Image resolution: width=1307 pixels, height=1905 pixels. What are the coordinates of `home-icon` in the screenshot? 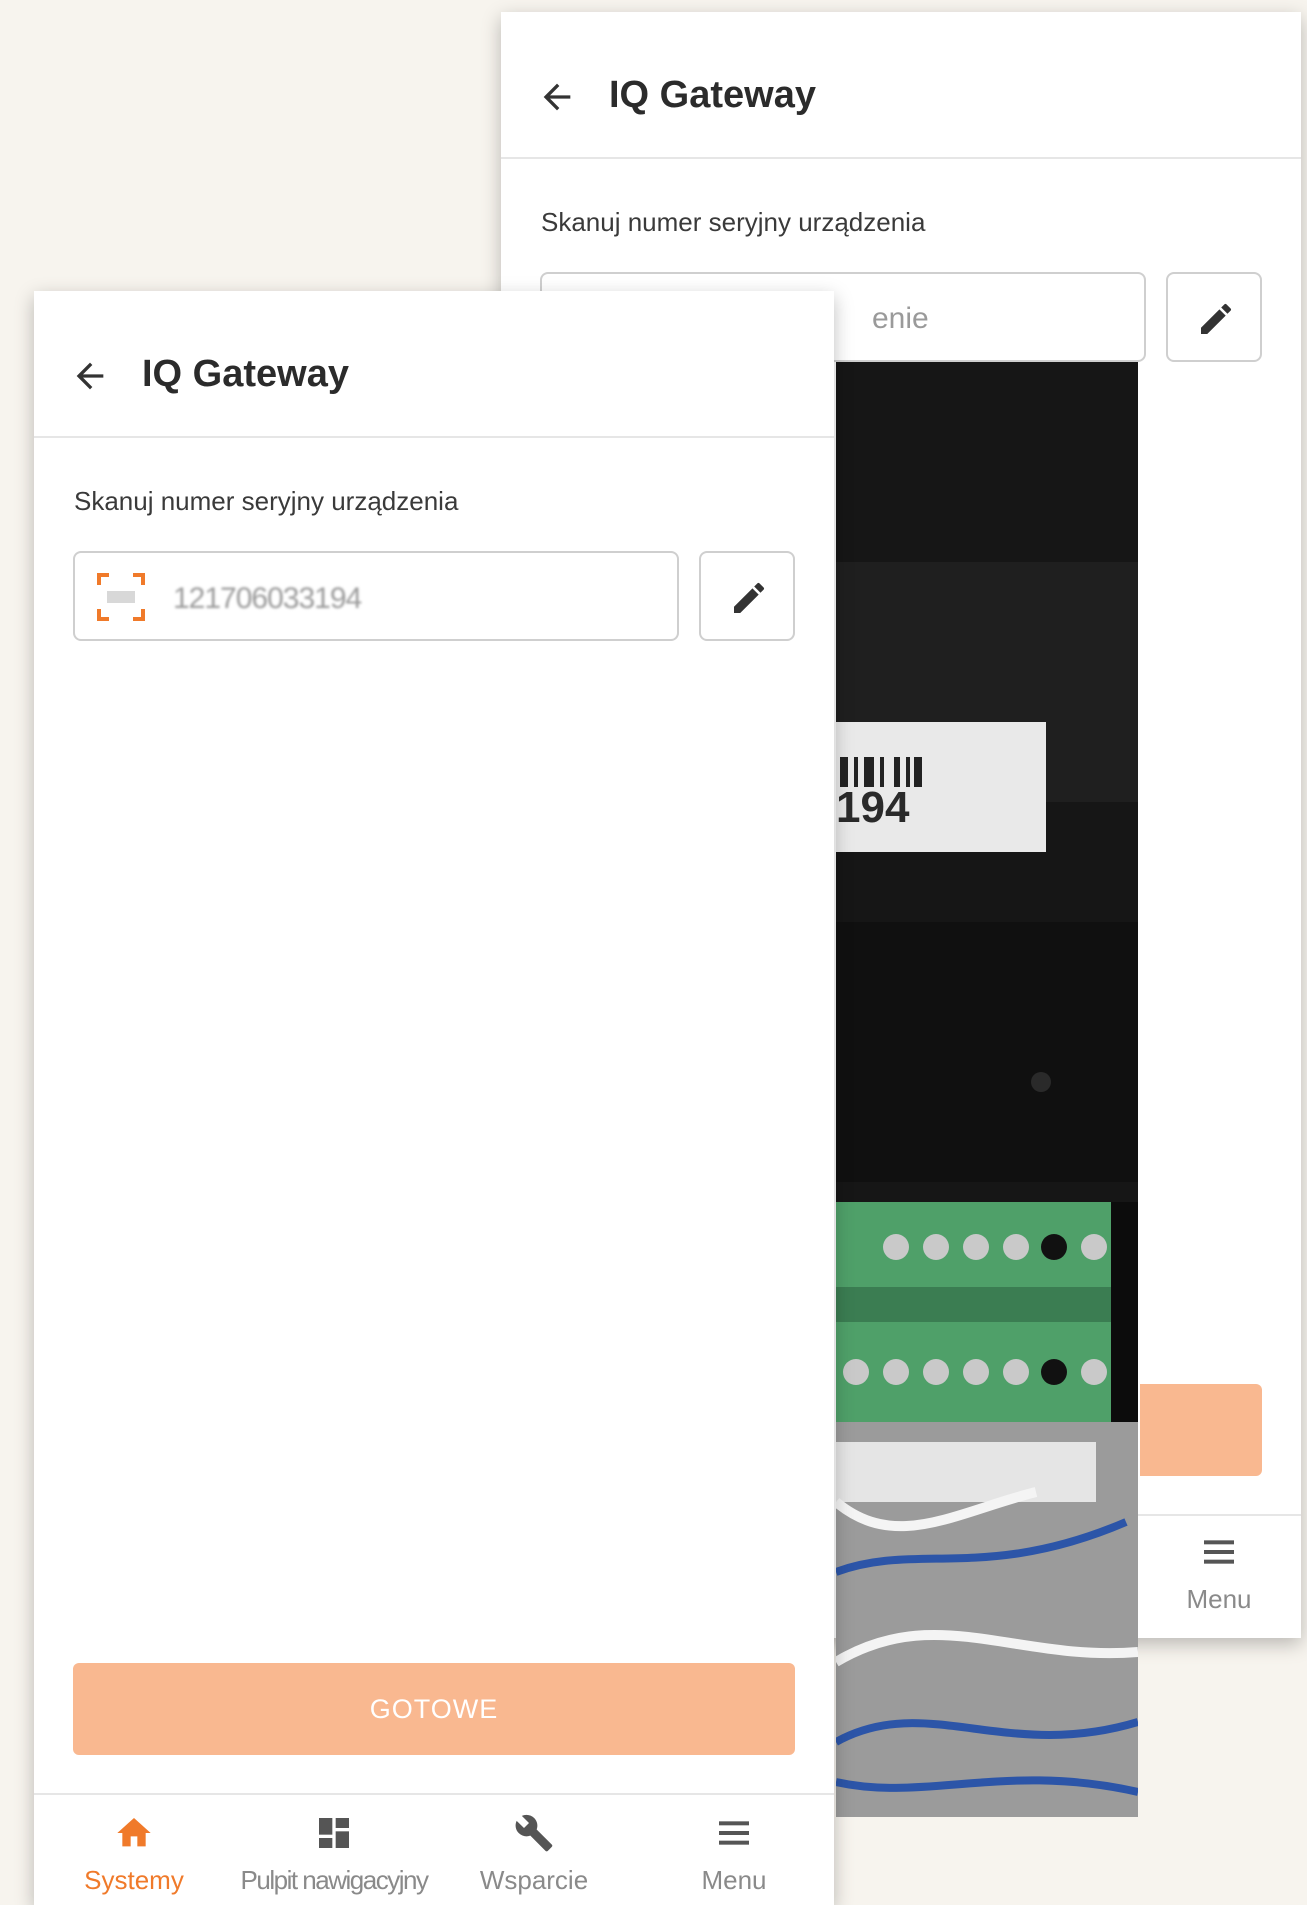 It's located at (134, 1832).